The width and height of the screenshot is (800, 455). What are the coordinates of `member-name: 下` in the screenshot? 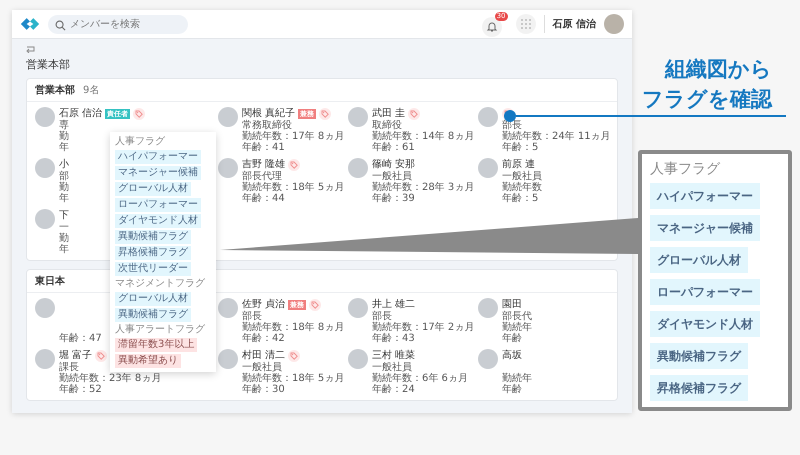 It's located at (64, 215).